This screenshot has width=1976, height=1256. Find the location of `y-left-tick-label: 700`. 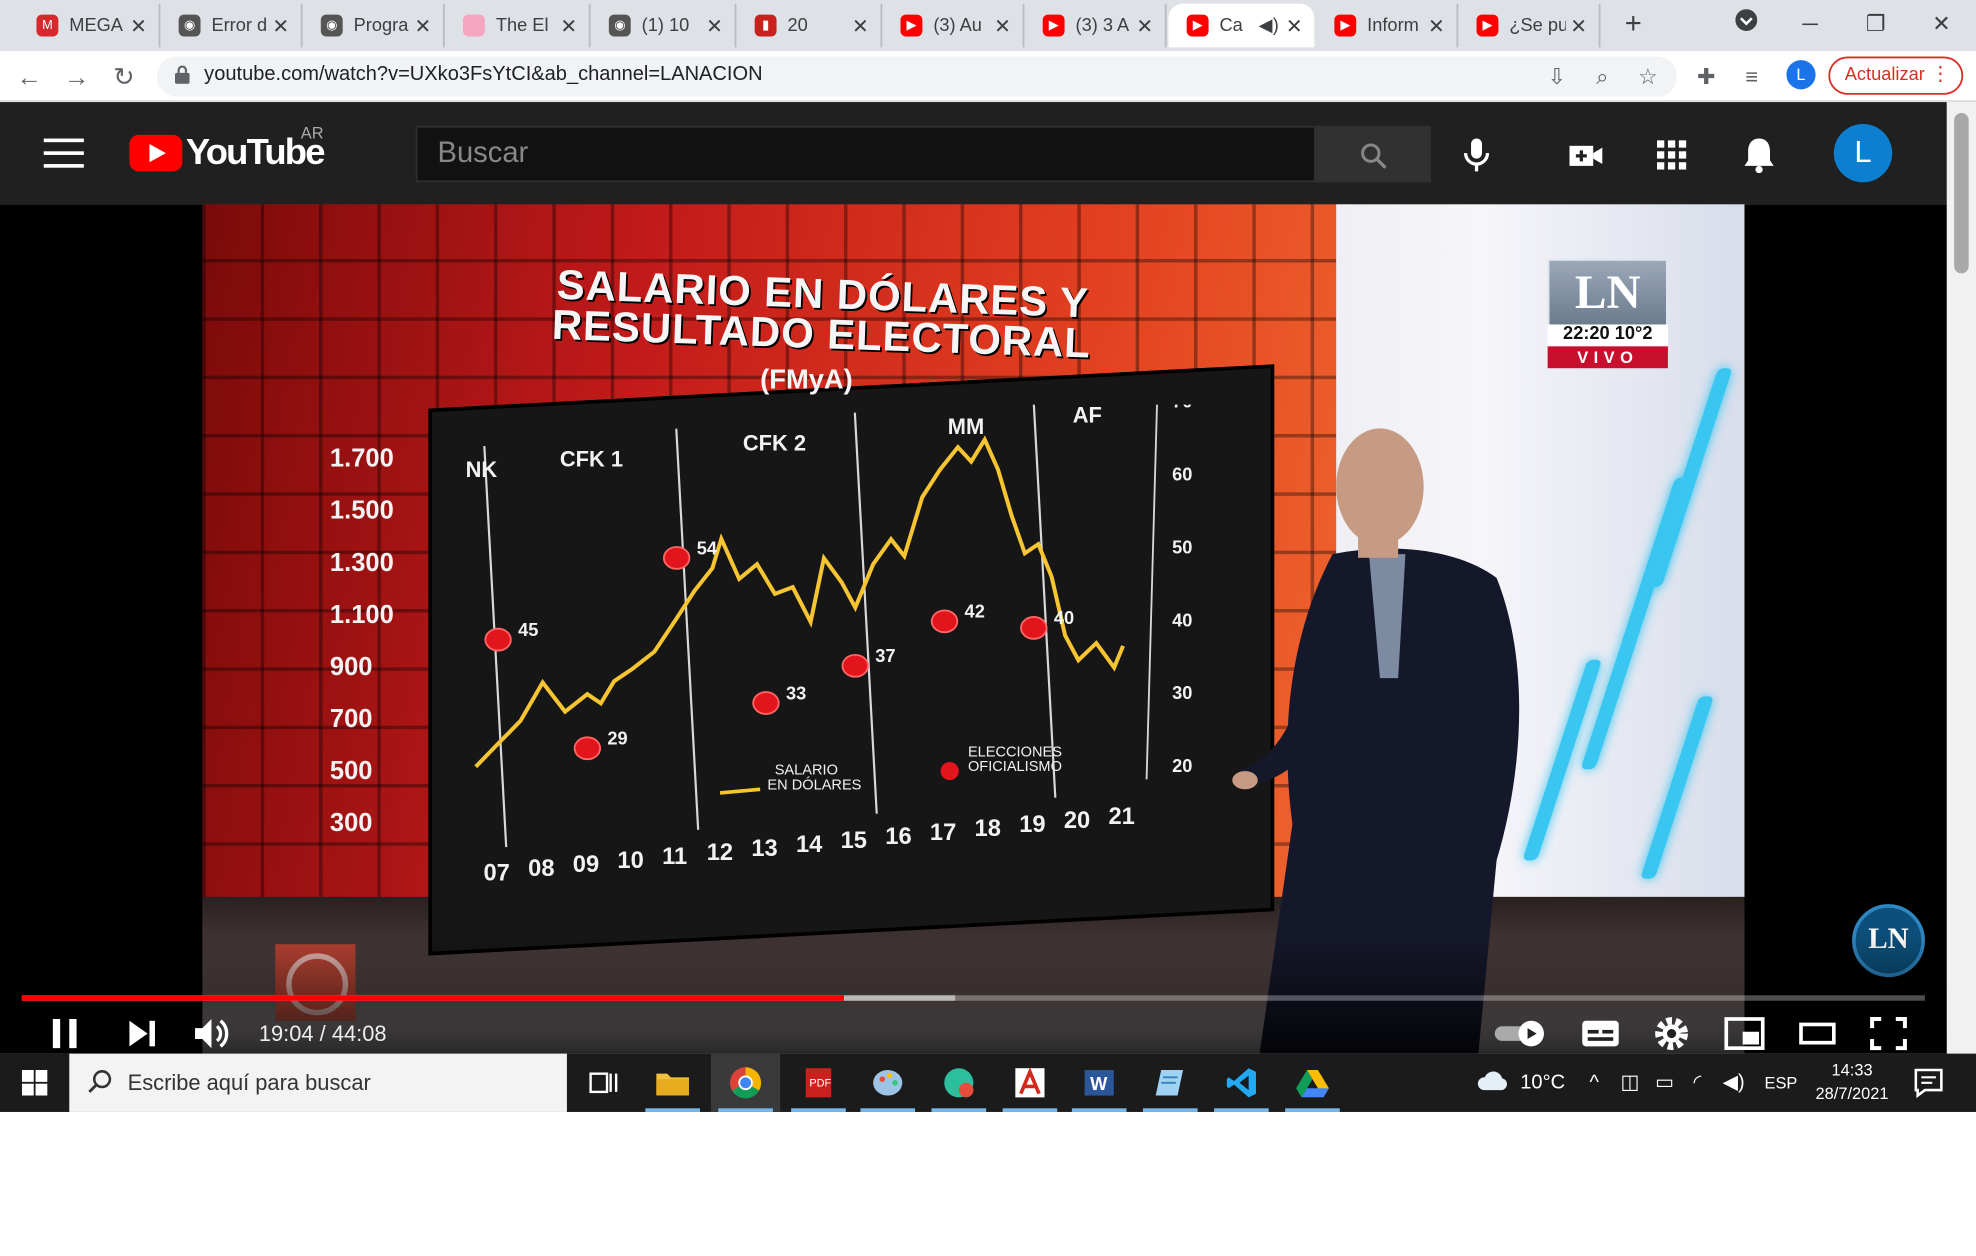

y-left-tick-label: 700 is located at coordinates (351, 719).